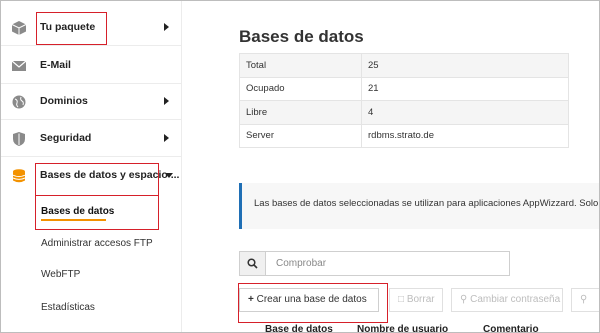 This screenshot has height=333, width=600. I want to click on sidebar-item-email: E-Mail, so click(91, 66).